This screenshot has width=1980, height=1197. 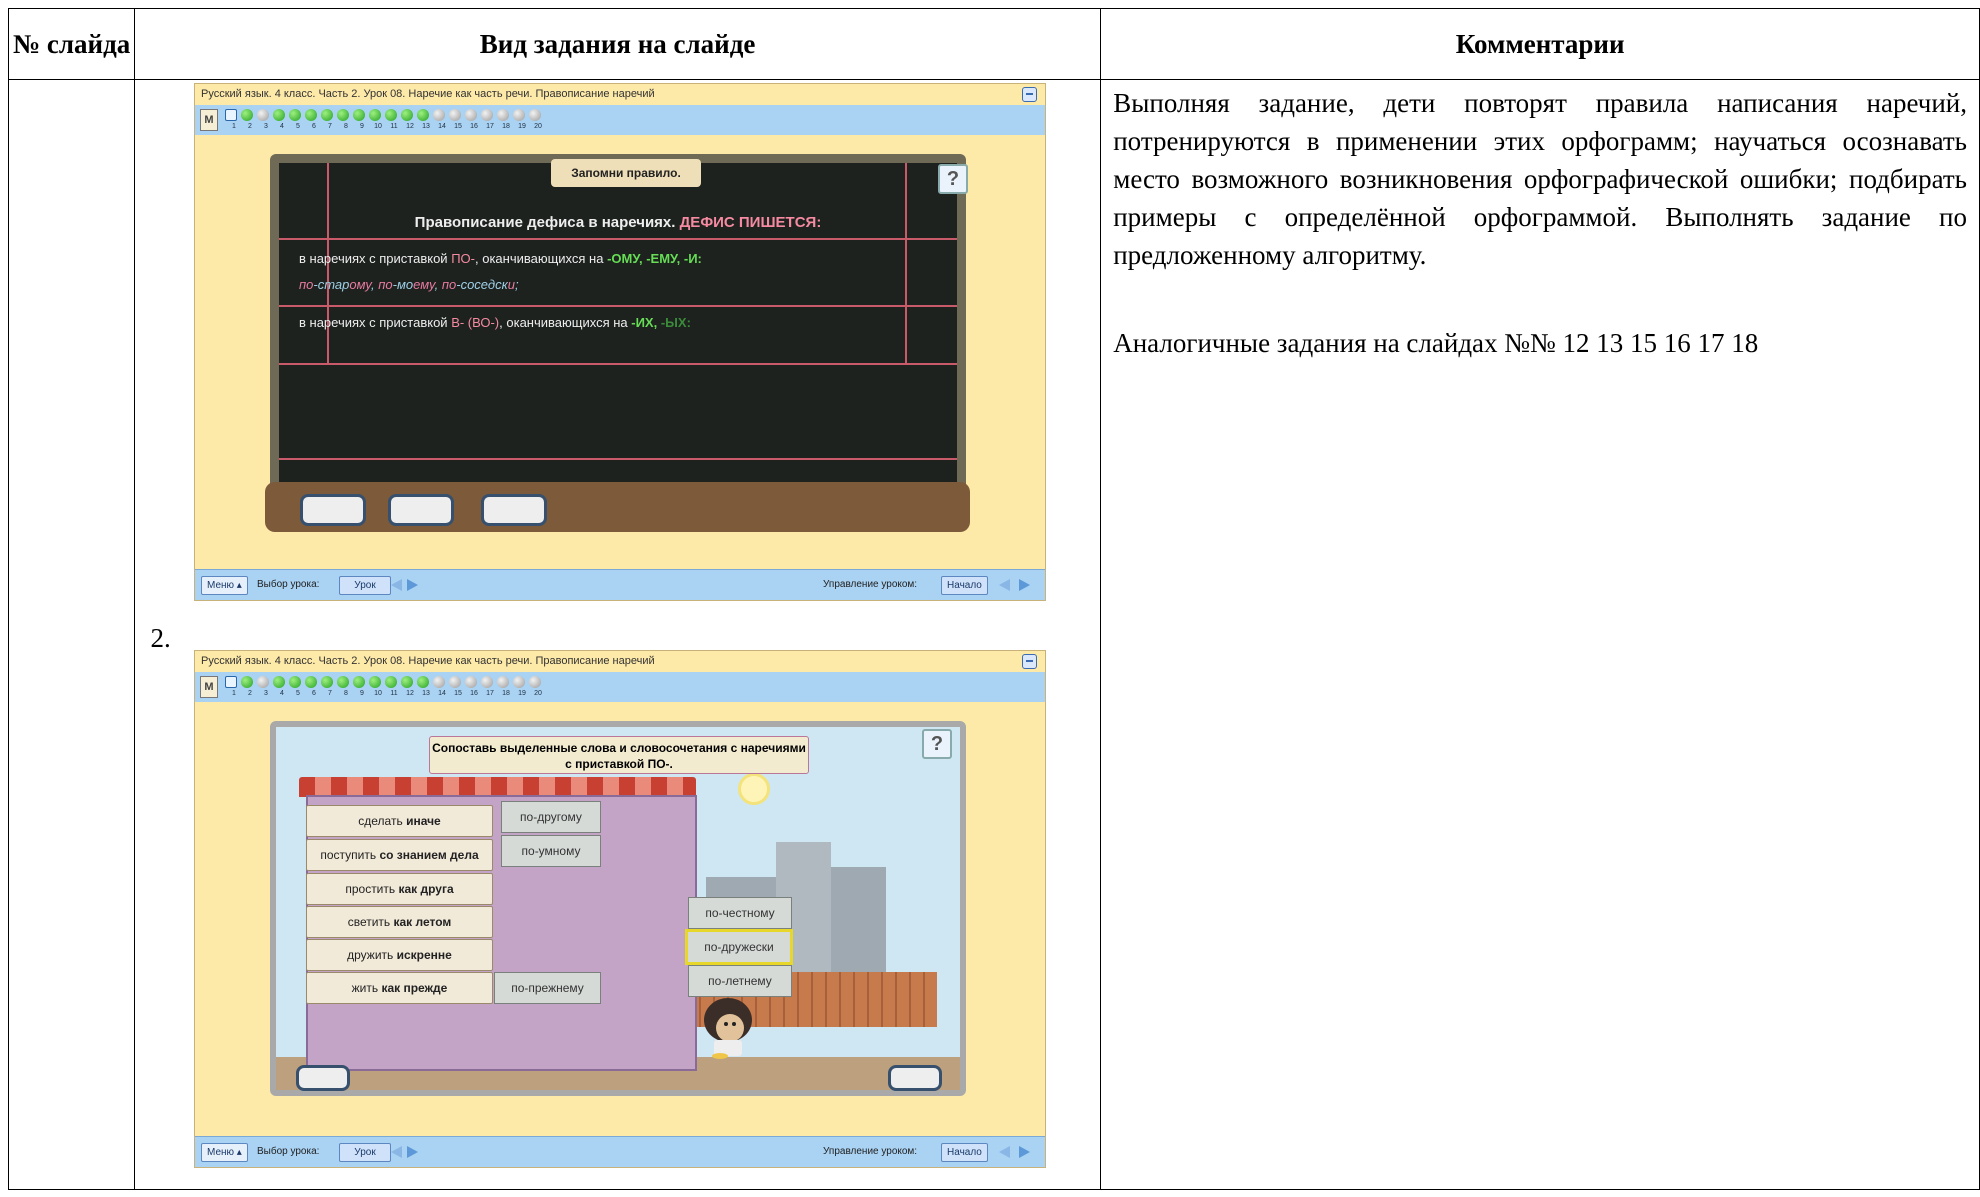 What do you see at coordinates (551, 851) in the screenshot?
I see `answer-slot: по-умному` at bounding box center [551, 851].